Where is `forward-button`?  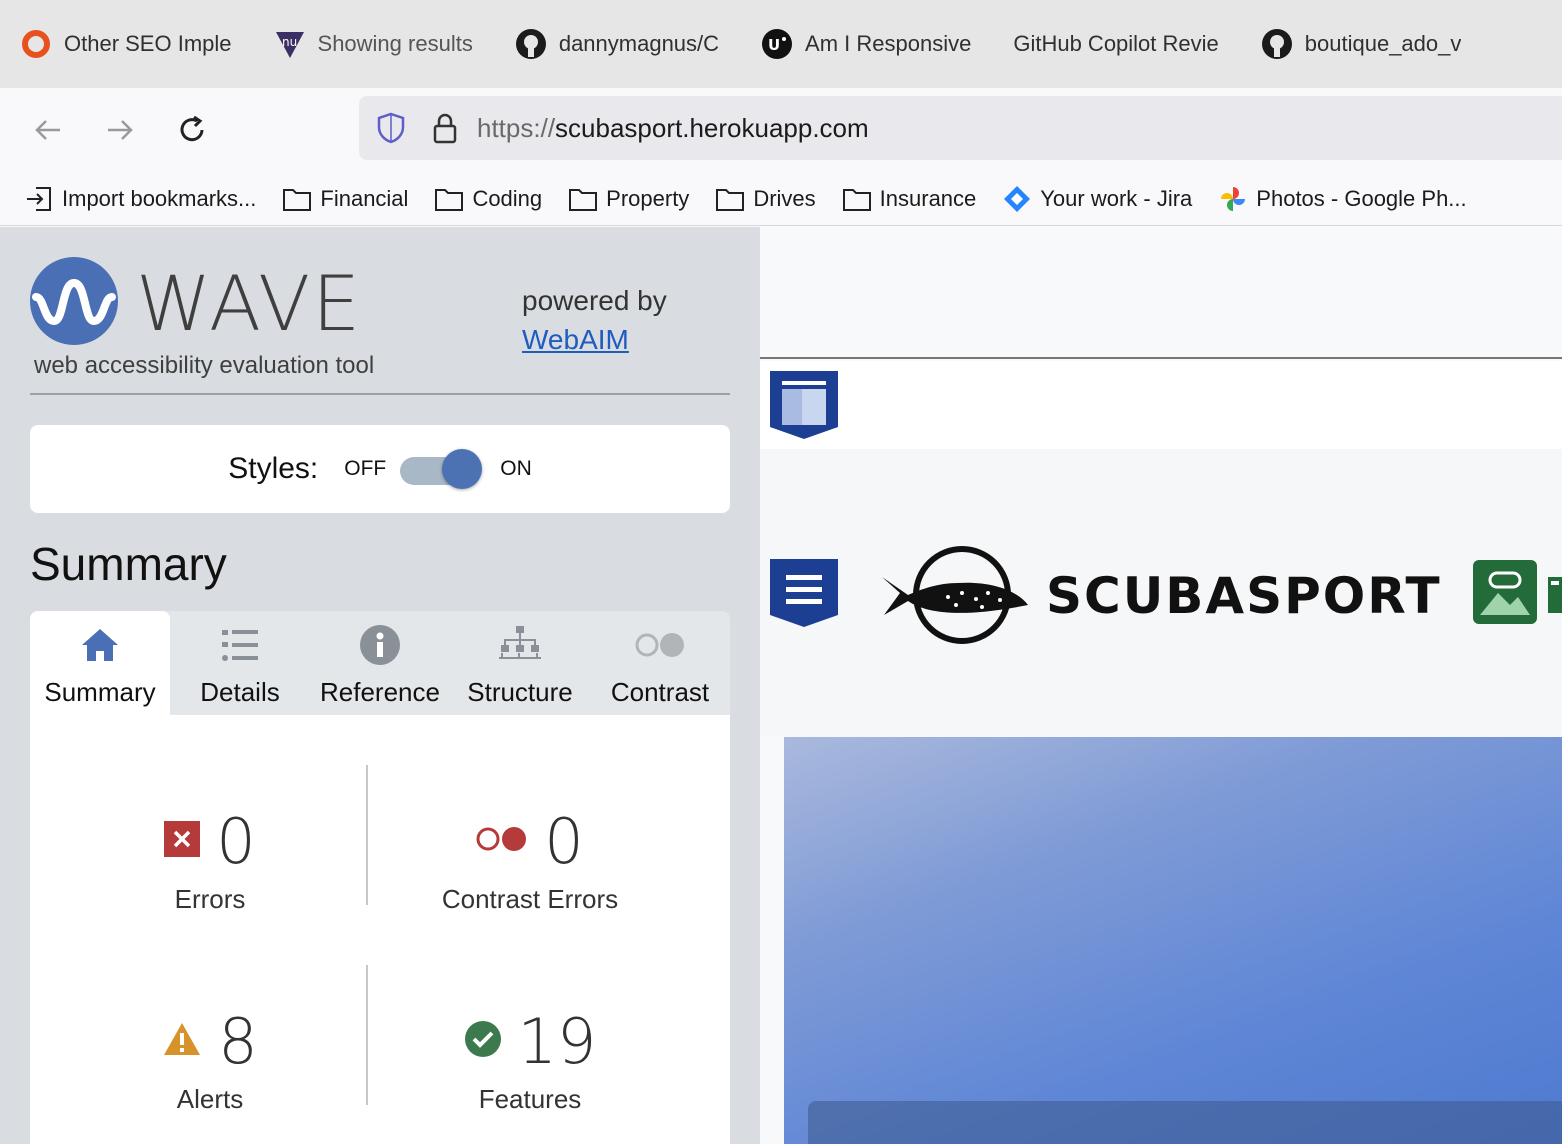
forward-button is located at coordinates (120, 130).